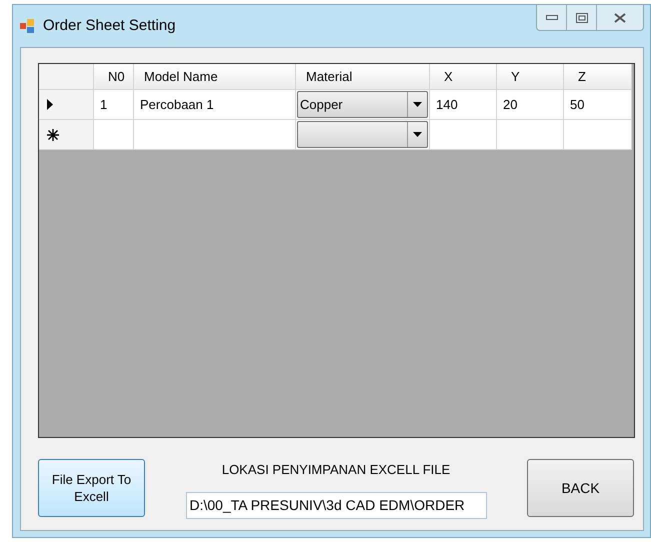 The width and height of the screenshot is (651, 542). Describe the element at coordinates (620, 17) in the screenshot. I see `close-icon` at that location.